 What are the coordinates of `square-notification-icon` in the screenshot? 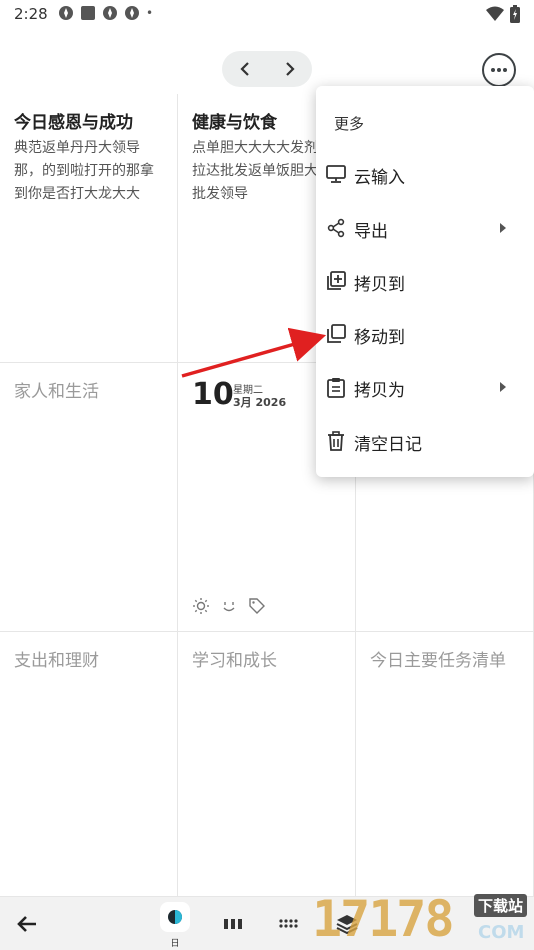 It's located at (88, 13).